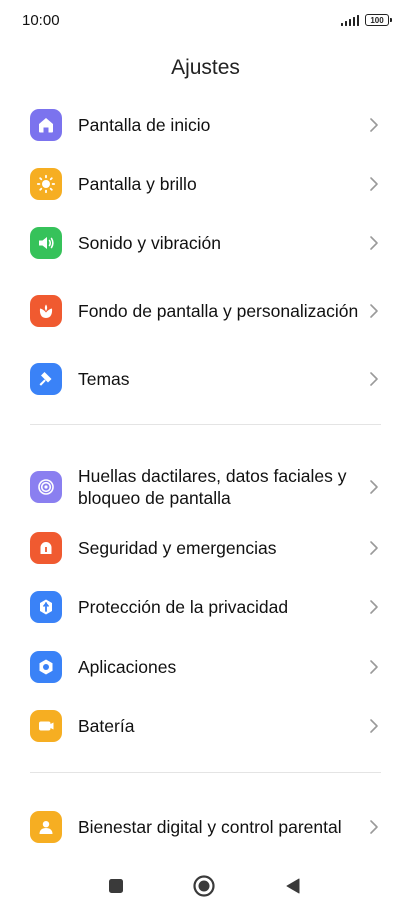  Describe the element at coordinates (46, 667) in the screenshot. I see `apps-gear-icon` at that location.